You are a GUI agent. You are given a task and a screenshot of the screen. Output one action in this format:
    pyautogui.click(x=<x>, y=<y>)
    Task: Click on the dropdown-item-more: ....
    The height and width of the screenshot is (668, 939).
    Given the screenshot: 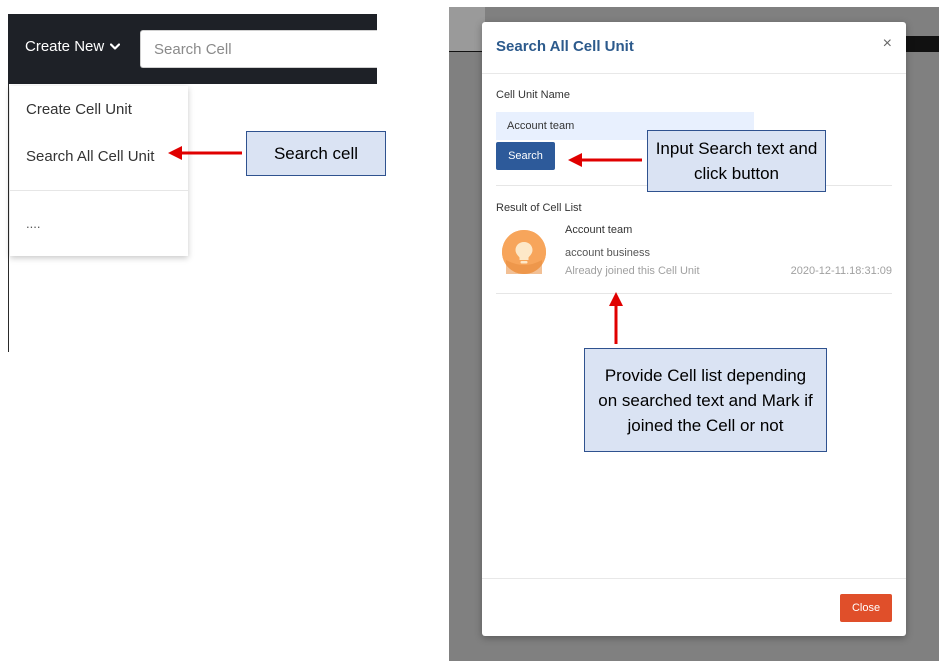 What is the action you would take?
    pyautogui.click(x=33, y=223)
    